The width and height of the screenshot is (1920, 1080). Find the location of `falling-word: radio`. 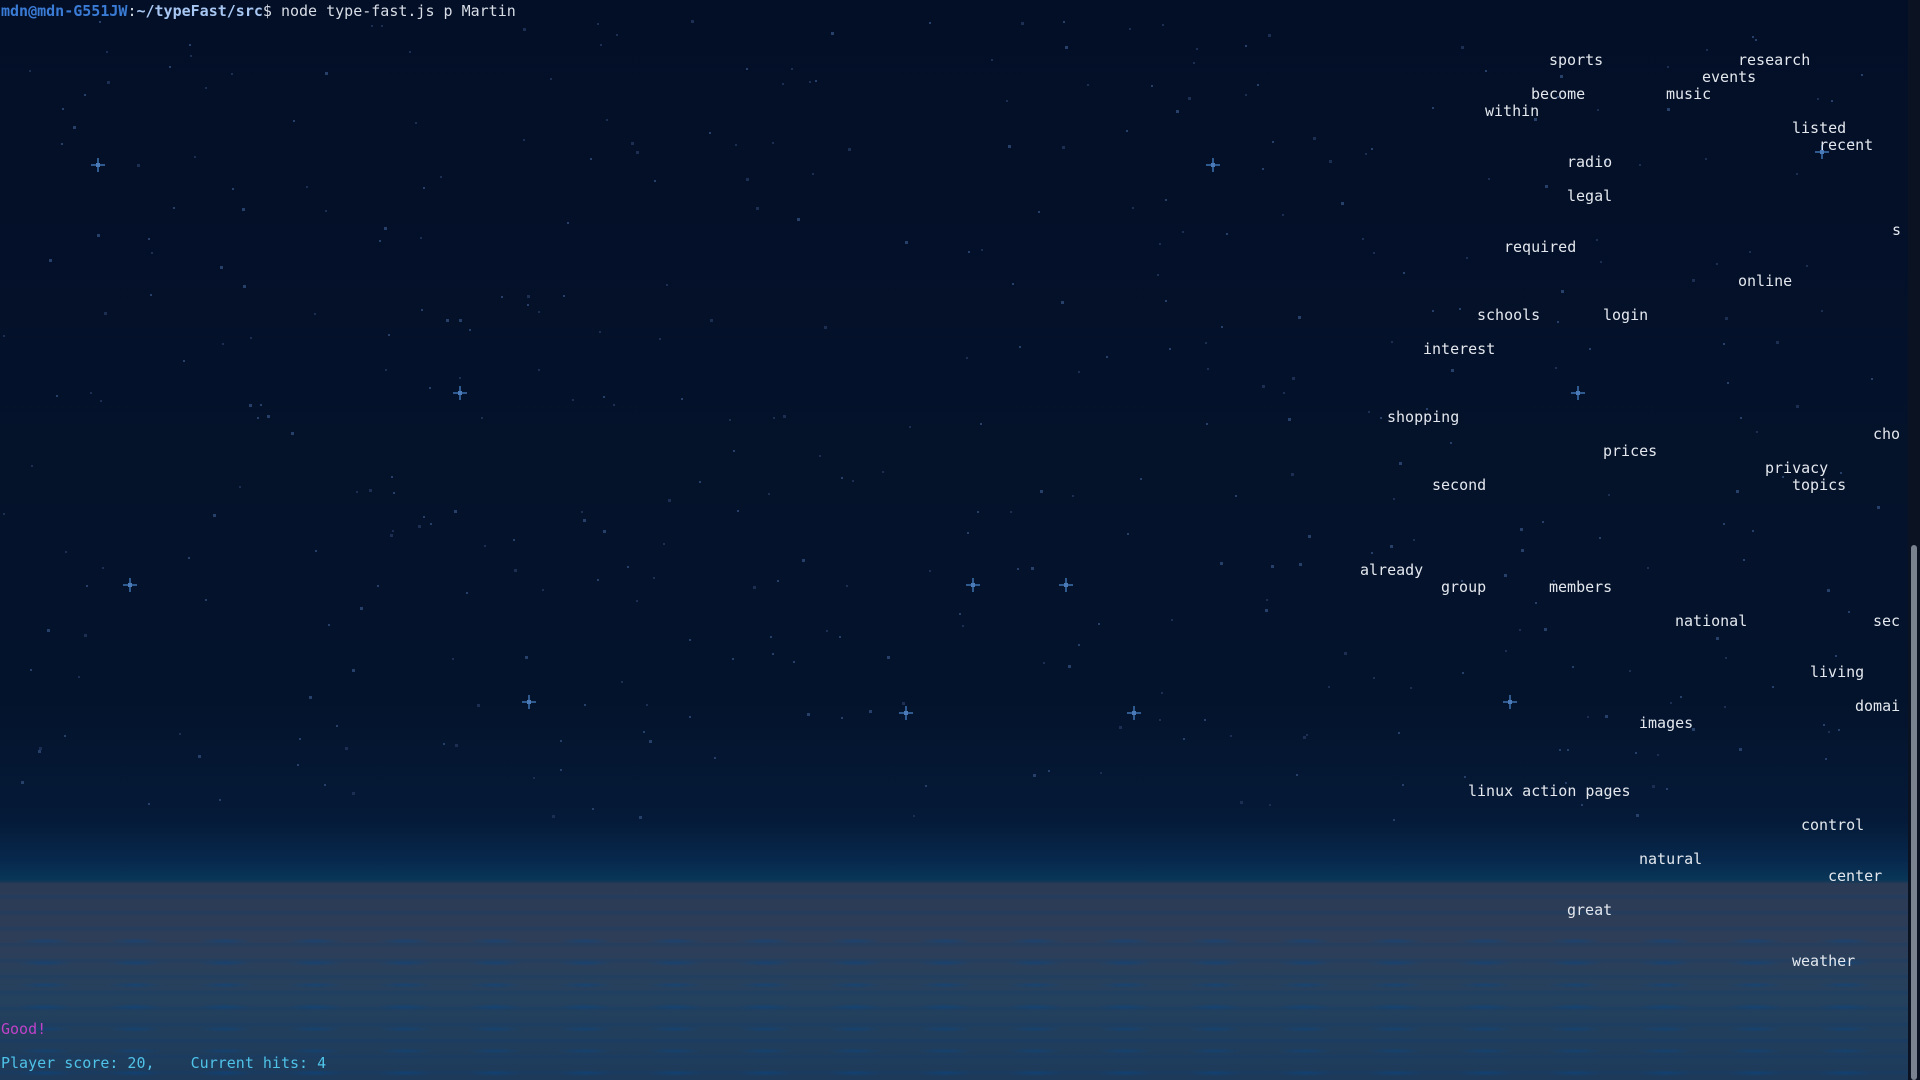

falling-word: radio is located at coordinates (1590, 162).